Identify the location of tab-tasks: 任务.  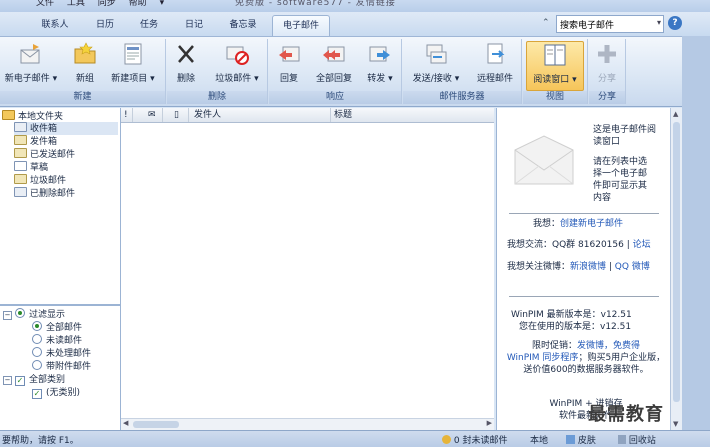
(149, 25).